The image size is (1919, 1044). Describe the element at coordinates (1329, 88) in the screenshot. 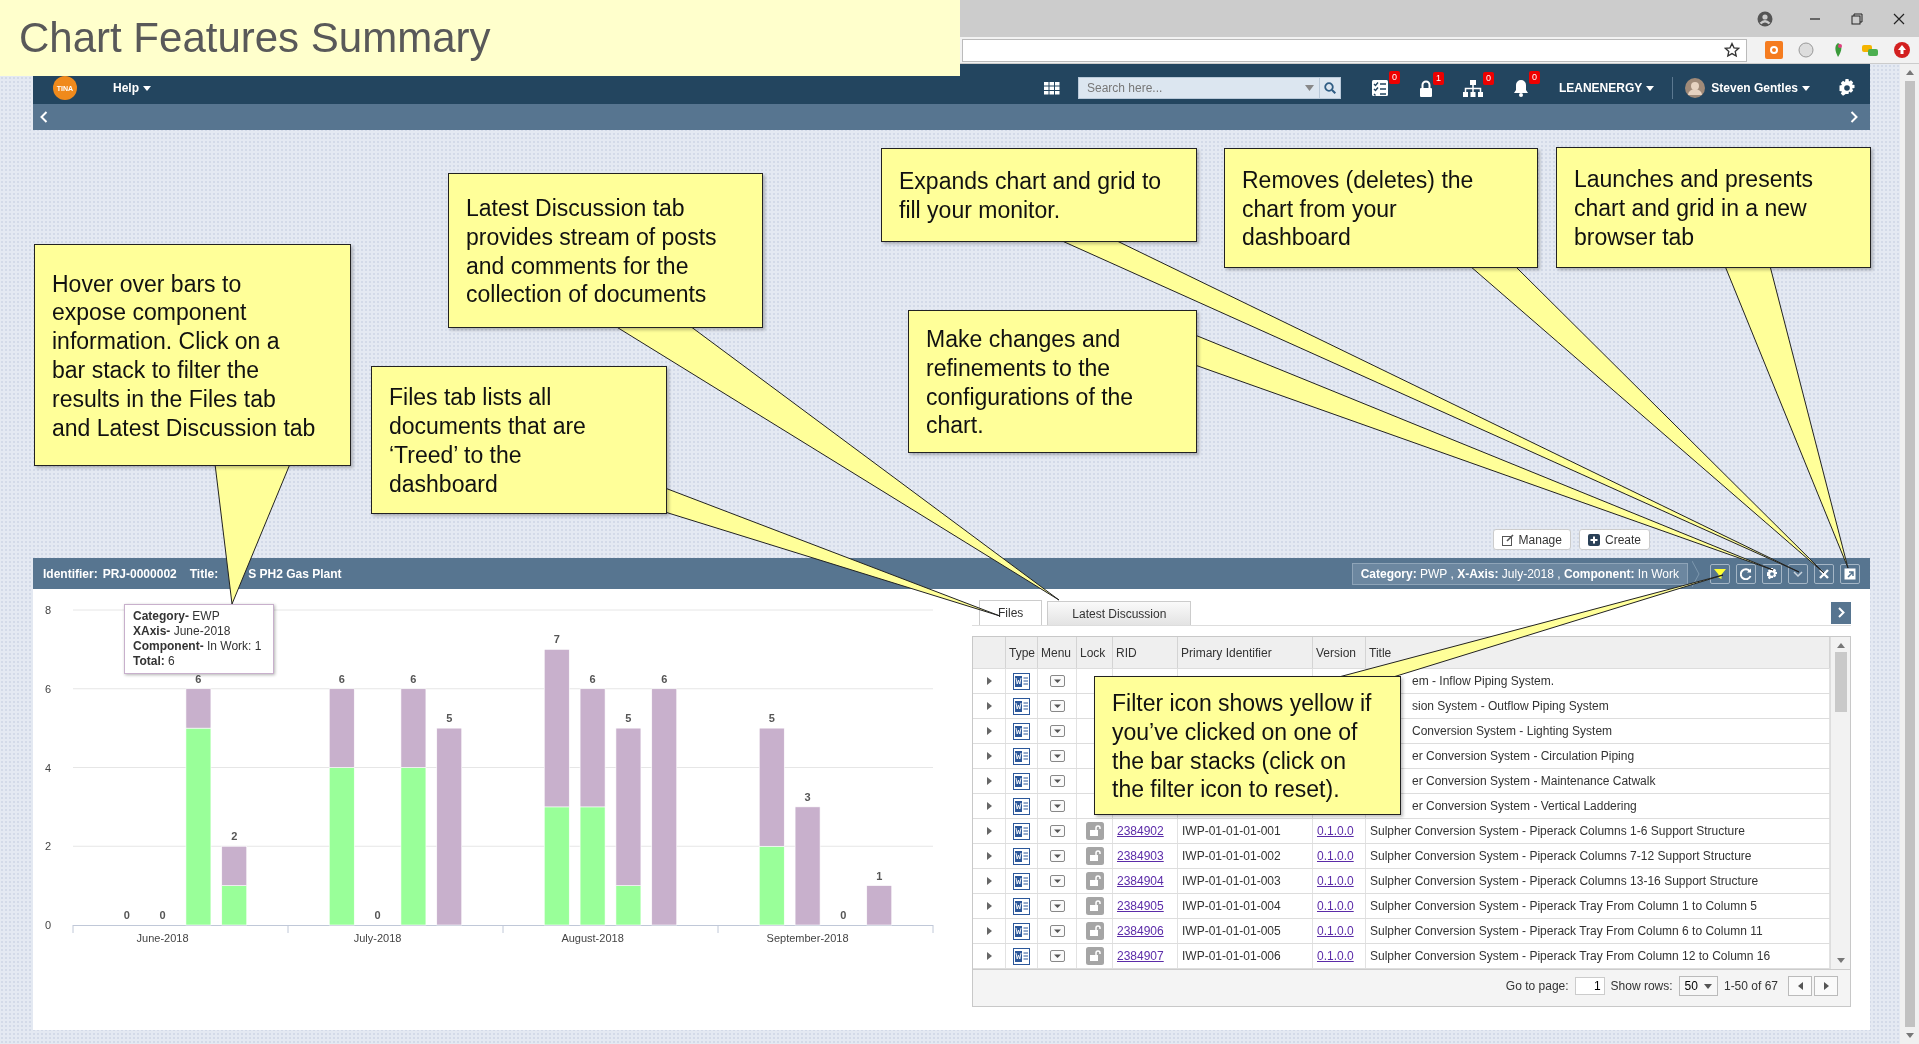

I see `search-icon` at that location.